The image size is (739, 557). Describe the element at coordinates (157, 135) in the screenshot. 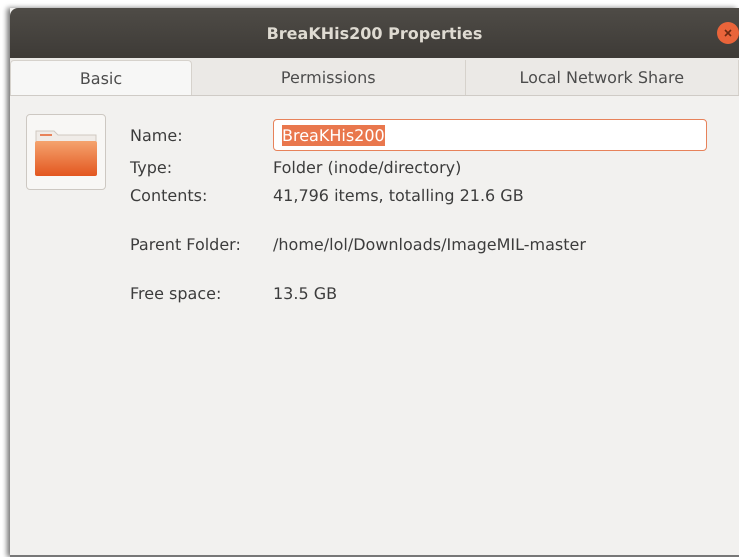

I see `field-label: Name:` at that location.